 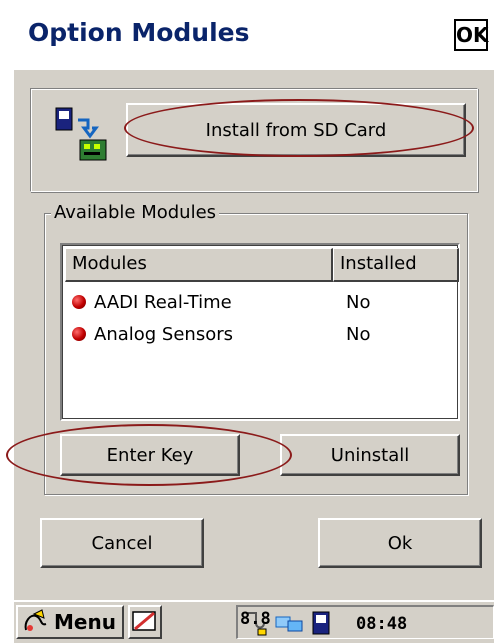 What do you see at coordinates (254, 35) in the screenshot?
I see `title-bar: Option Modules OK` at bounding box center [254, 35].